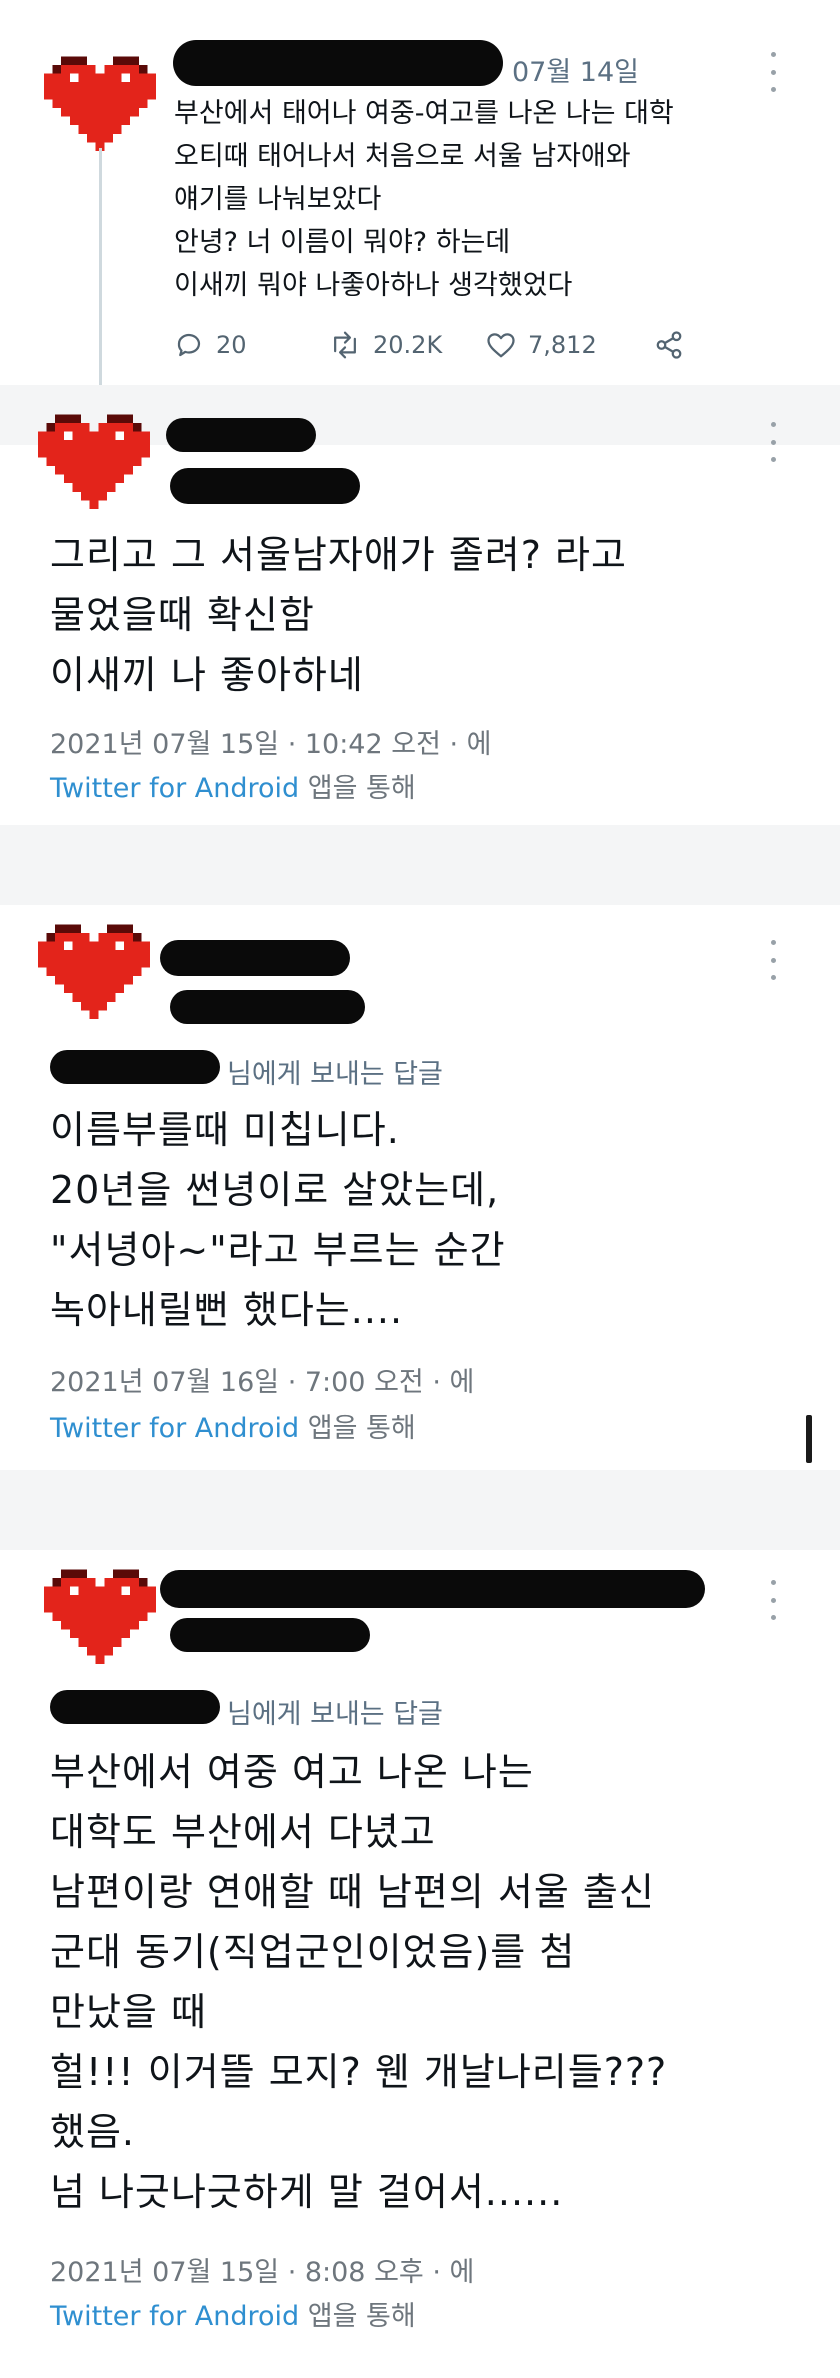 The width and height of the screenshot is (840, 2378). What do you see at coordinates (373, 285) in the screenshot?
I see `tweet-text-line: 이새끼 뭐야 나좋아하나 생각했었다` at bounding box center [373, 285].